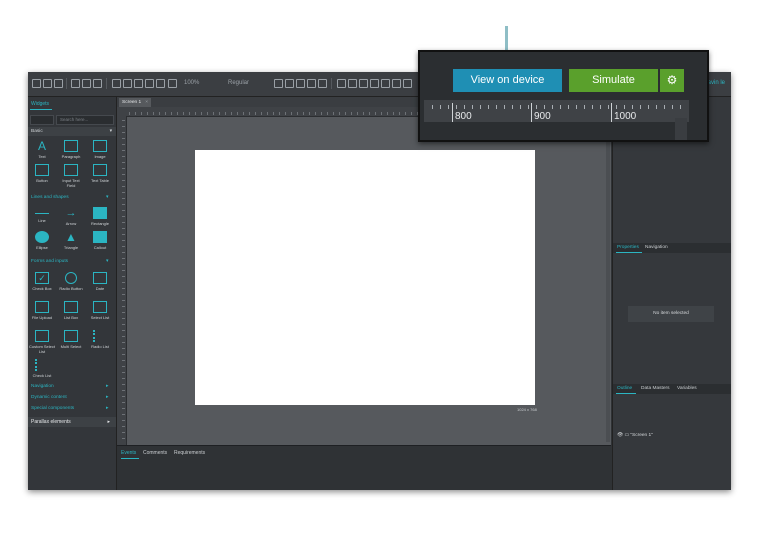  What do you see at coordinates (655, 388) in the screenshot?
I see `tab-data-masters: Data Masters` at bounding box center [655, 388].